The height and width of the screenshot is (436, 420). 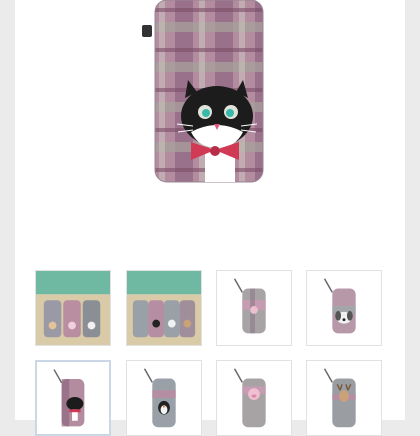 What do you see at coordinates (147, 31) in the screenshot?
I see `zoom-icon` at bounding box center [147, 31].